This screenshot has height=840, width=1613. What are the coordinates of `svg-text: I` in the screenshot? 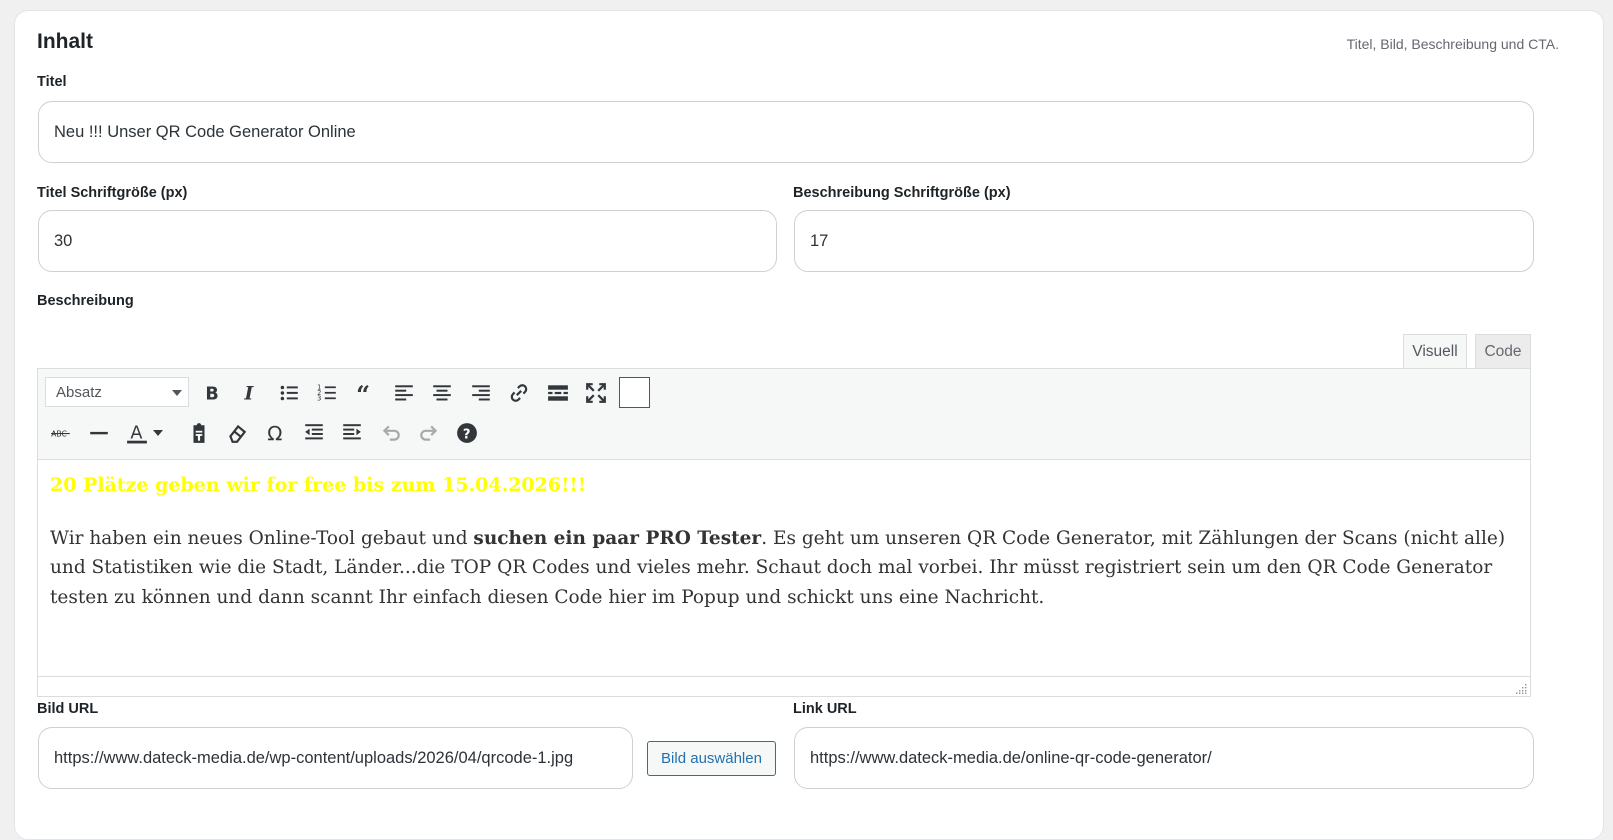 It's located at (249, 393).